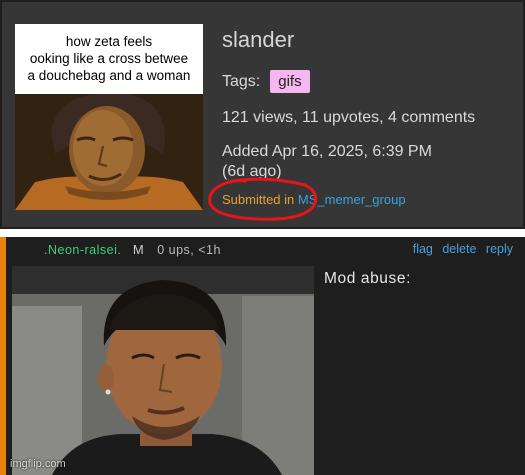 The height and width of the screenshot is (475, 525). Describe the element at coordinates (138, 249) in the screenshot. I see `mod-badge: M` at that location.